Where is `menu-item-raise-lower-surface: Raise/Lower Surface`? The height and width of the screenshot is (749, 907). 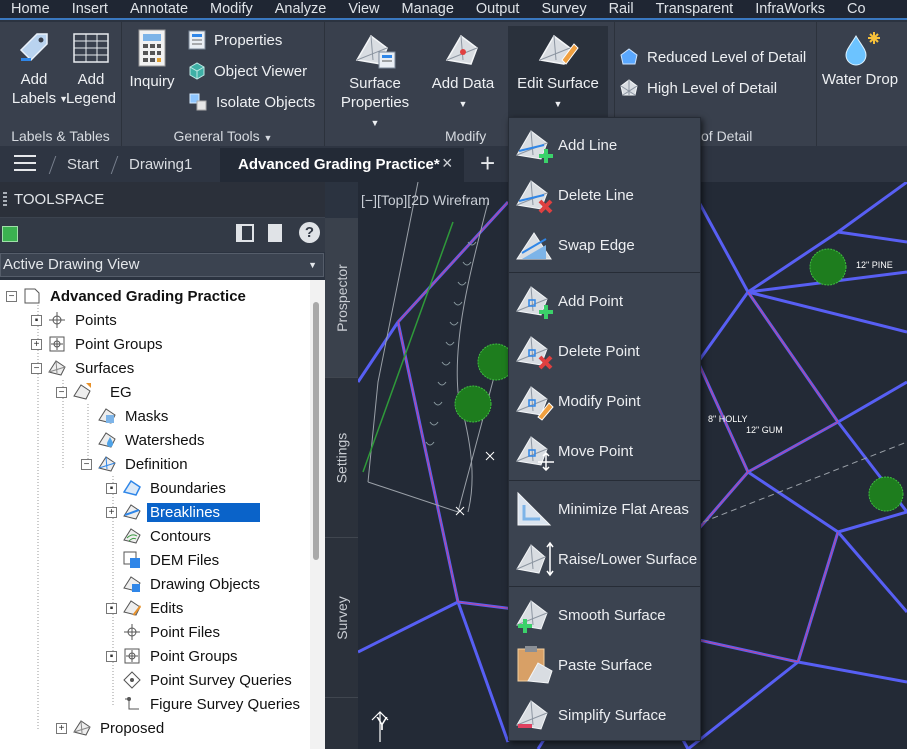 menu-item-raise-lower-surface: Raise/Lower Surface is located at coordinates (604, 559).